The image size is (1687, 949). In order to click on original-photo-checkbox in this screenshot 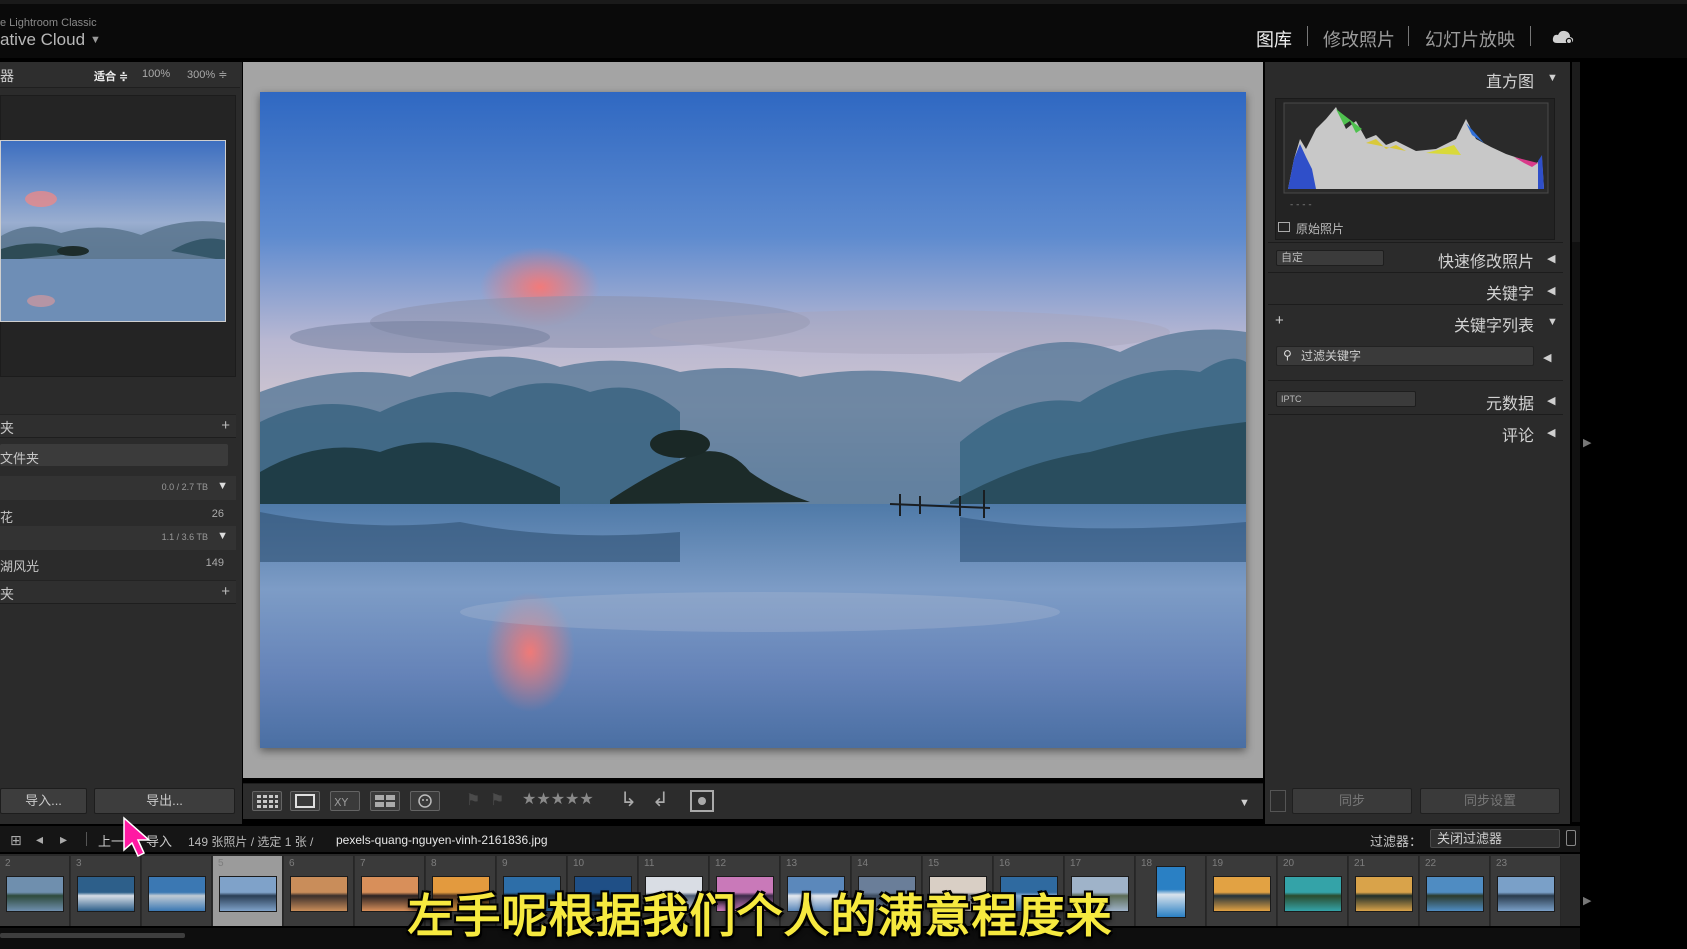, I will do `click(1284, 227)`.